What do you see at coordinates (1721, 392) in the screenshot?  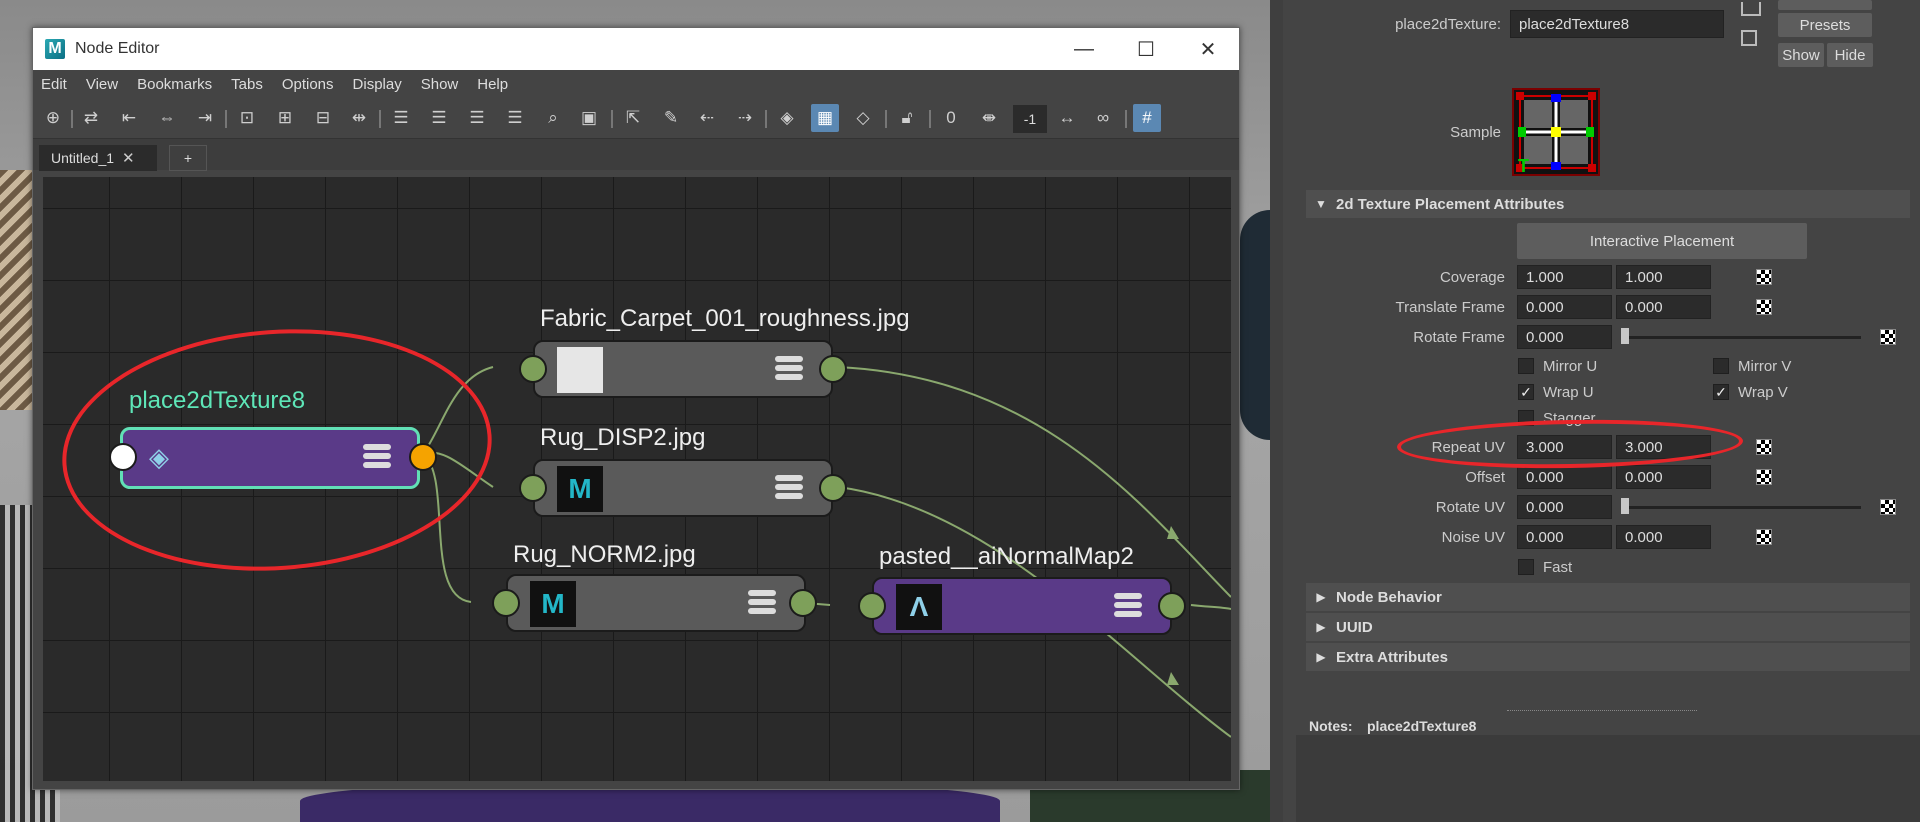 I see `wrap-v-checkbox: ✓` at bounding box center [1721, 392].